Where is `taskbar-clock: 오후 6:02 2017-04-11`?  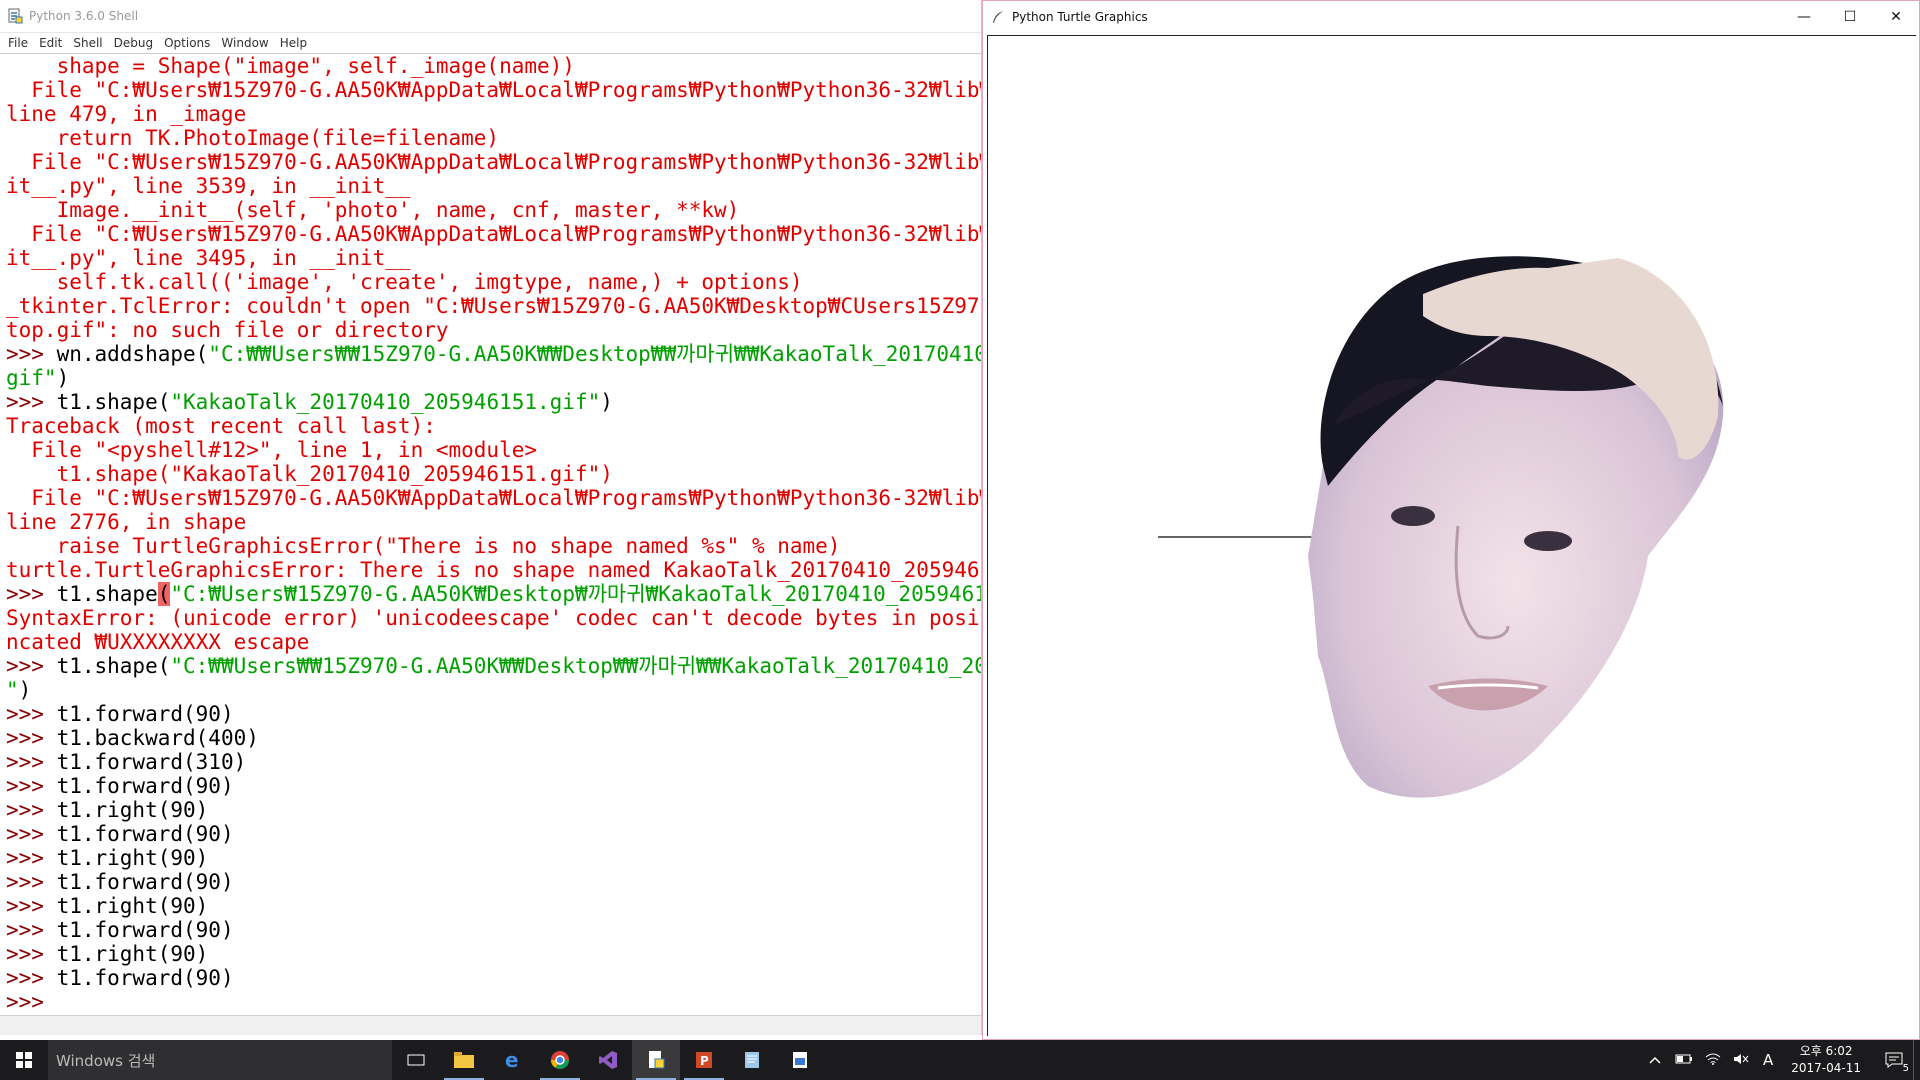 taskbar-clock: 오후 6:02 2017-04-11 is located at coordinates (1826, 1060).